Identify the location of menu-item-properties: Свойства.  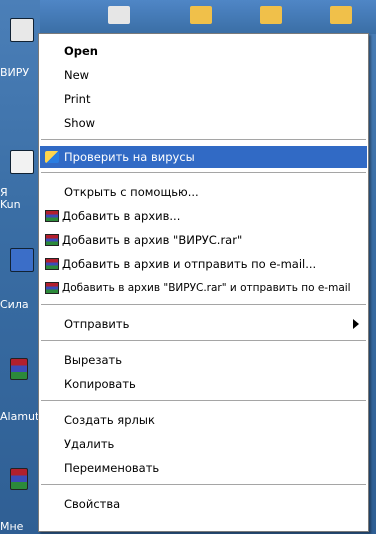
(203, 504).